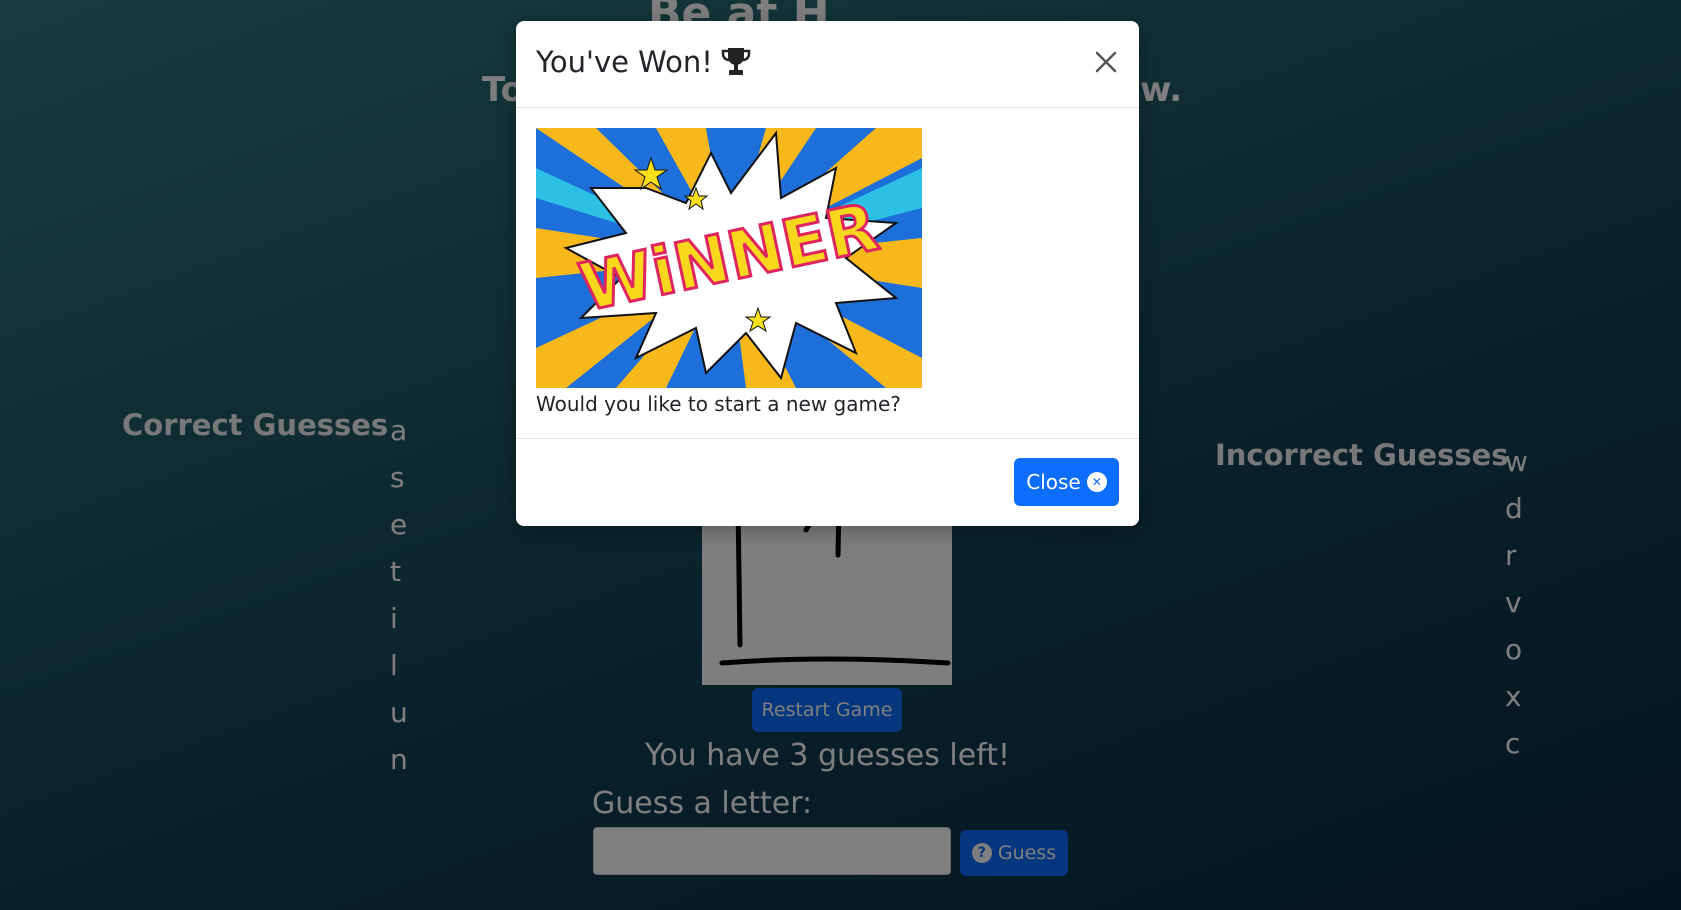 The width and height of the screenshot is (1681, 910). I want to click on modal-header: You've Won!, so click(827, 64).